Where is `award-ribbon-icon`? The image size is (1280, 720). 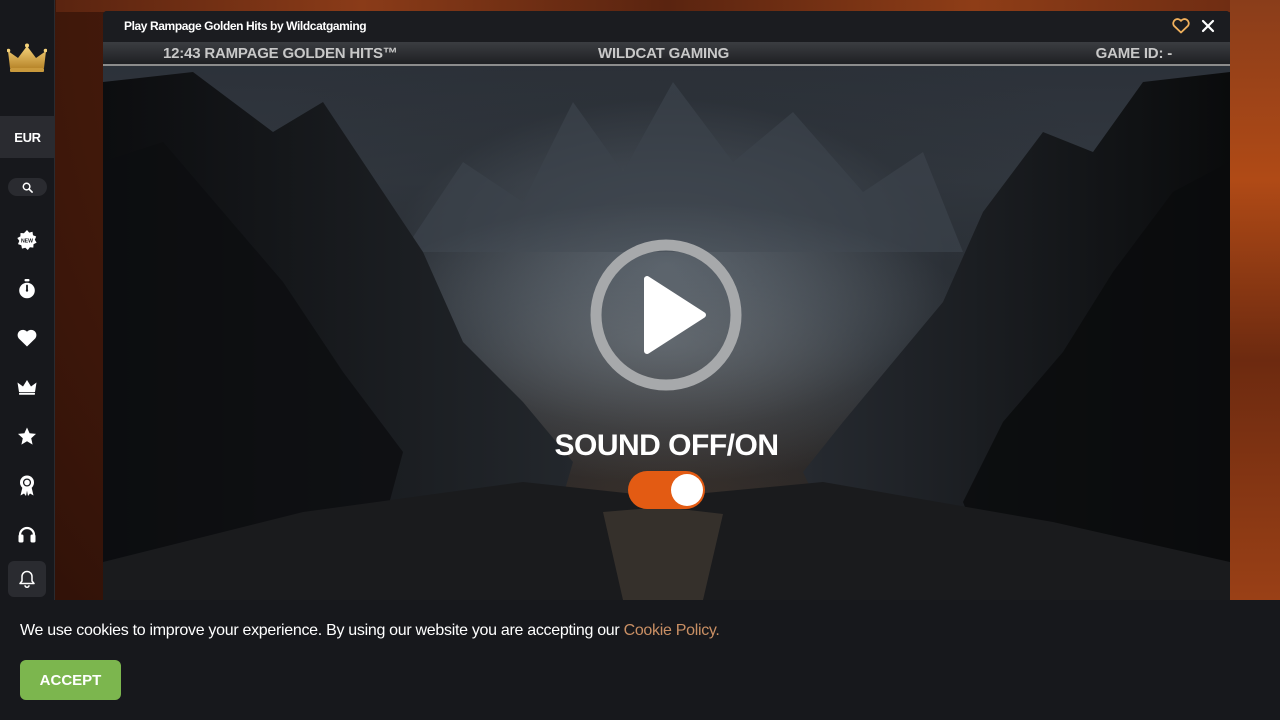
award-ribbon-icon is located at coordinates (27, 485).